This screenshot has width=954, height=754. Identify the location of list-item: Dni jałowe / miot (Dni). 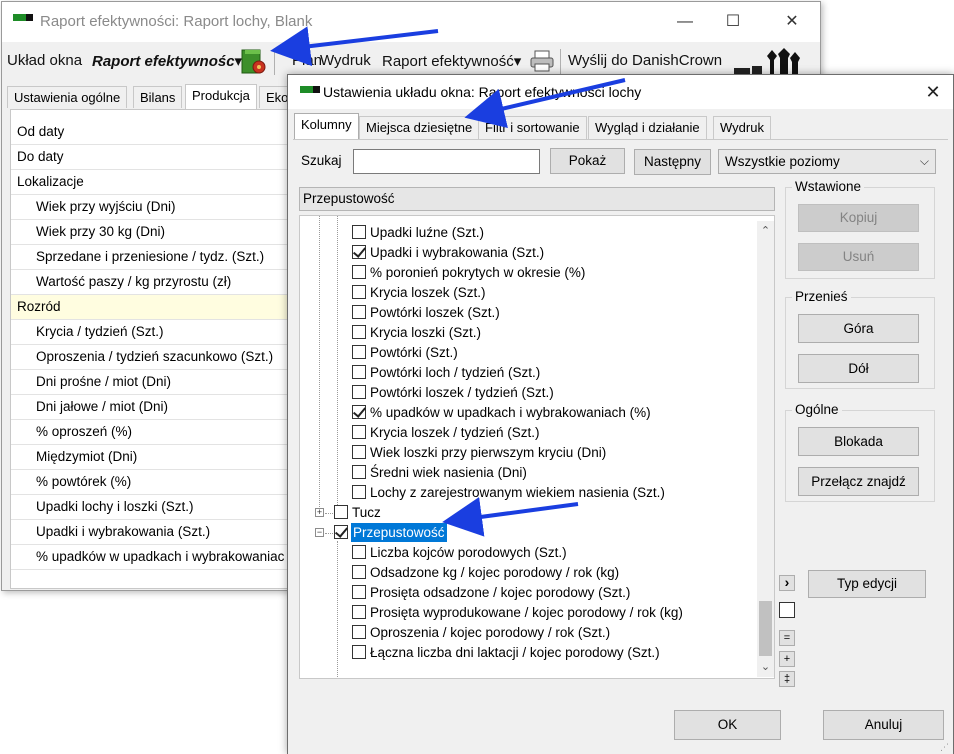
(160, 407).